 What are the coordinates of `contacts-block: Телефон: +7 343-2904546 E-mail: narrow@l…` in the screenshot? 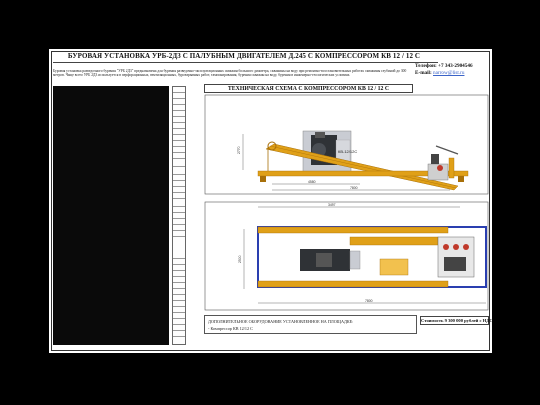 It's located at (453, 70).